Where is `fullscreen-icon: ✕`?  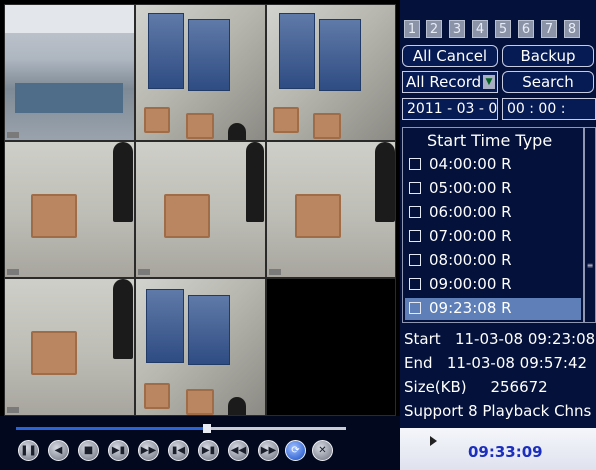
fullscreen-icon: ✕ is located at coordinates (322, 450).